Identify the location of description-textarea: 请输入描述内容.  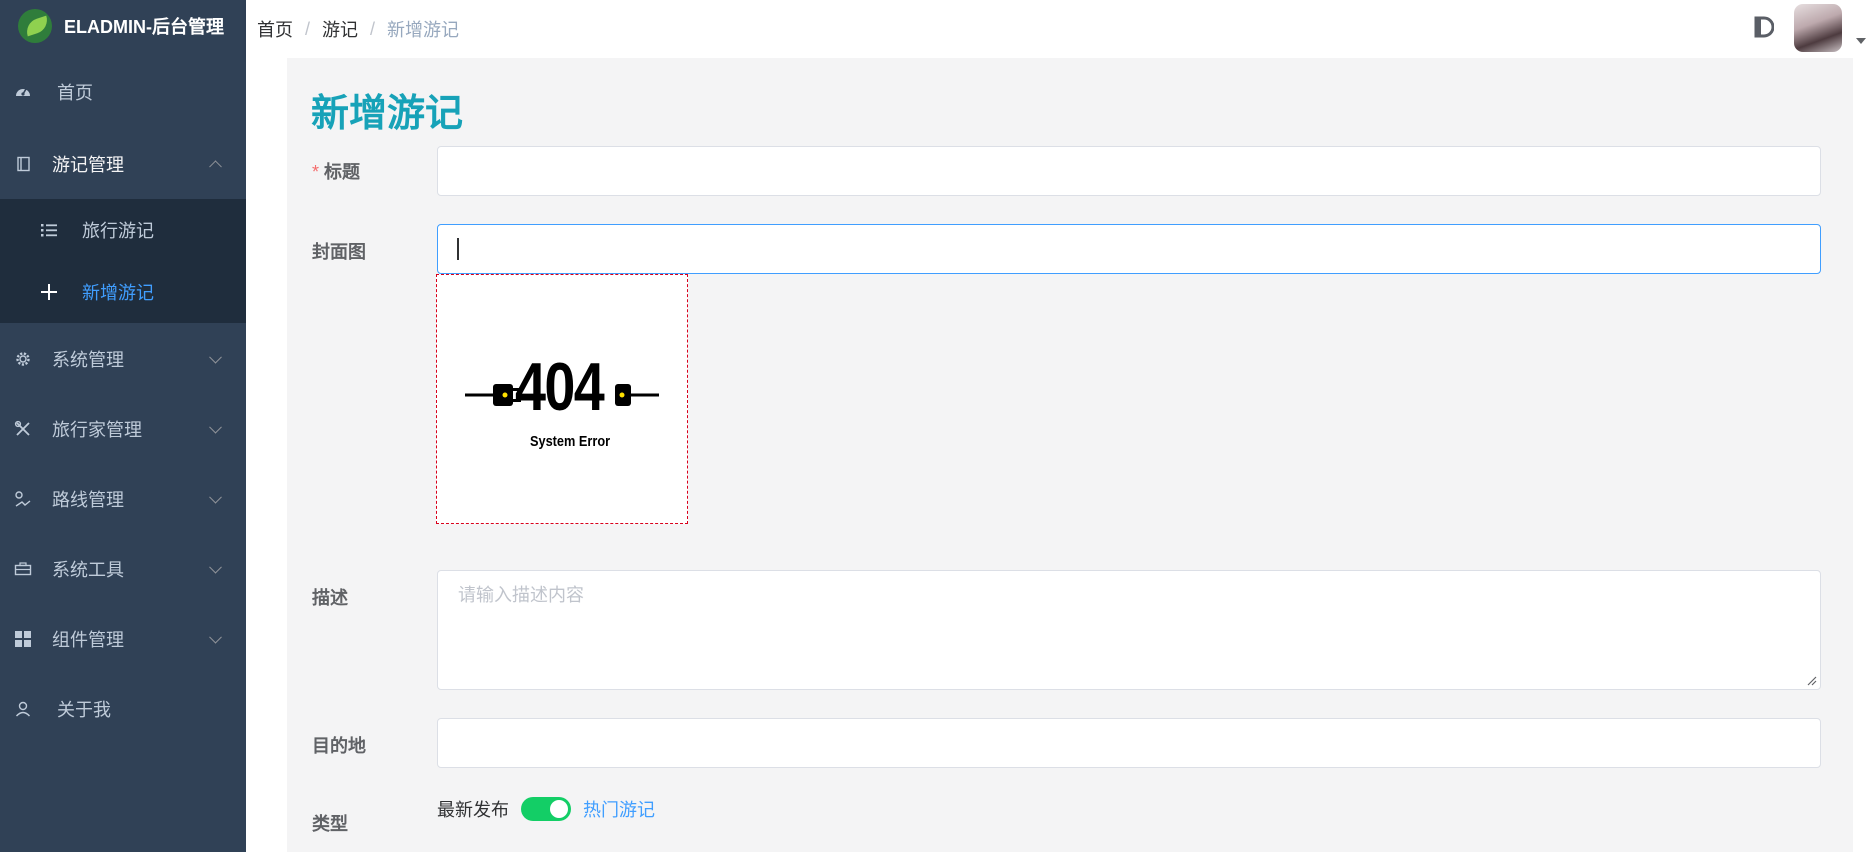
(1129, 630).